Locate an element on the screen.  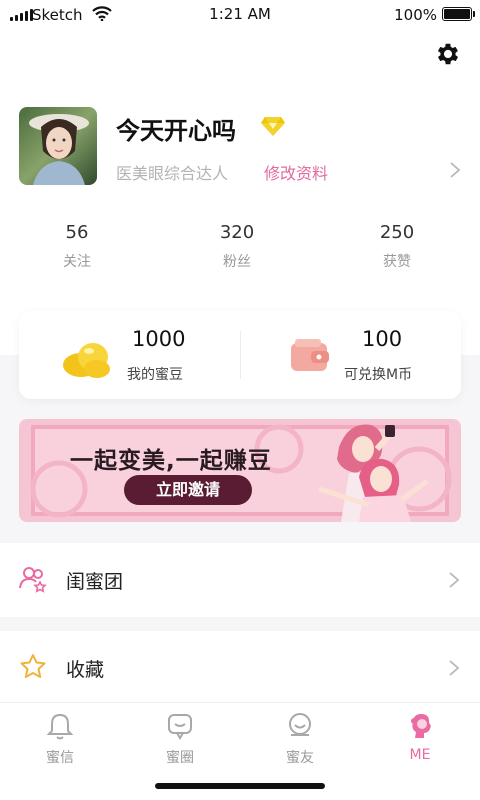
stat-following: 56 关注 is located at coordinates (77, 246).